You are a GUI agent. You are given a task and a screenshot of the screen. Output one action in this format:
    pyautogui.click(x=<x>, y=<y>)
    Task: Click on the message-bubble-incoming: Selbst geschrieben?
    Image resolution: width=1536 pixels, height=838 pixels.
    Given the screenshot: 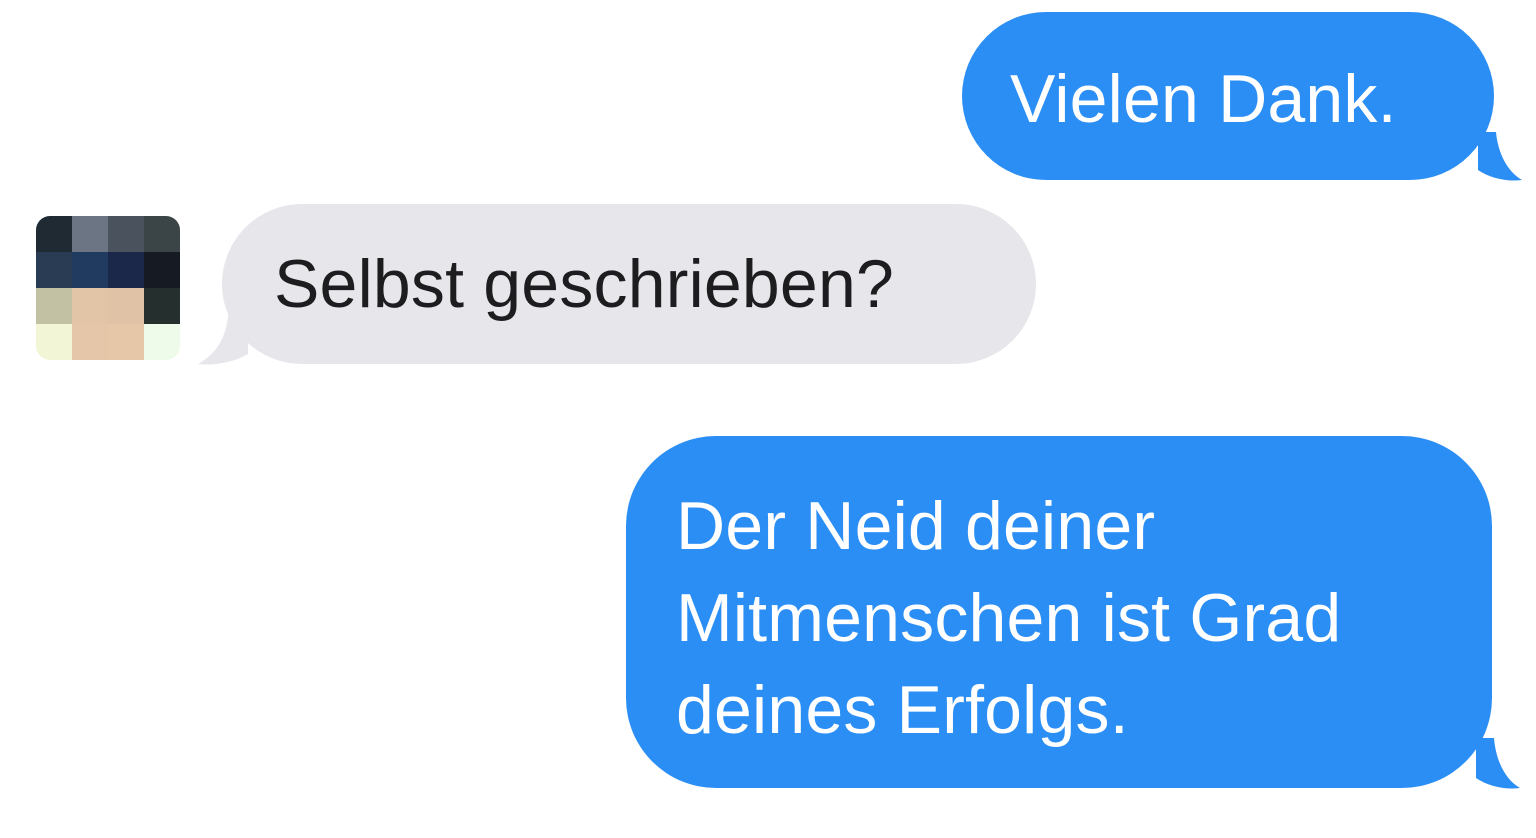 What is the action you would take?
    pyautogui.click(x=629, y=284)
    